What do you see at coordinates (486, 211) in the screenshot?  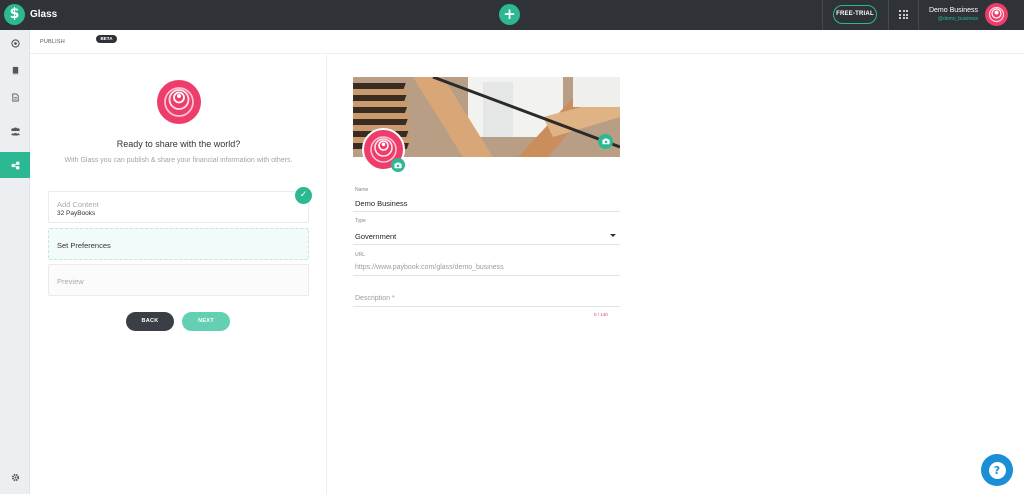 I see `name-underline` at bounding box center [486, 211].